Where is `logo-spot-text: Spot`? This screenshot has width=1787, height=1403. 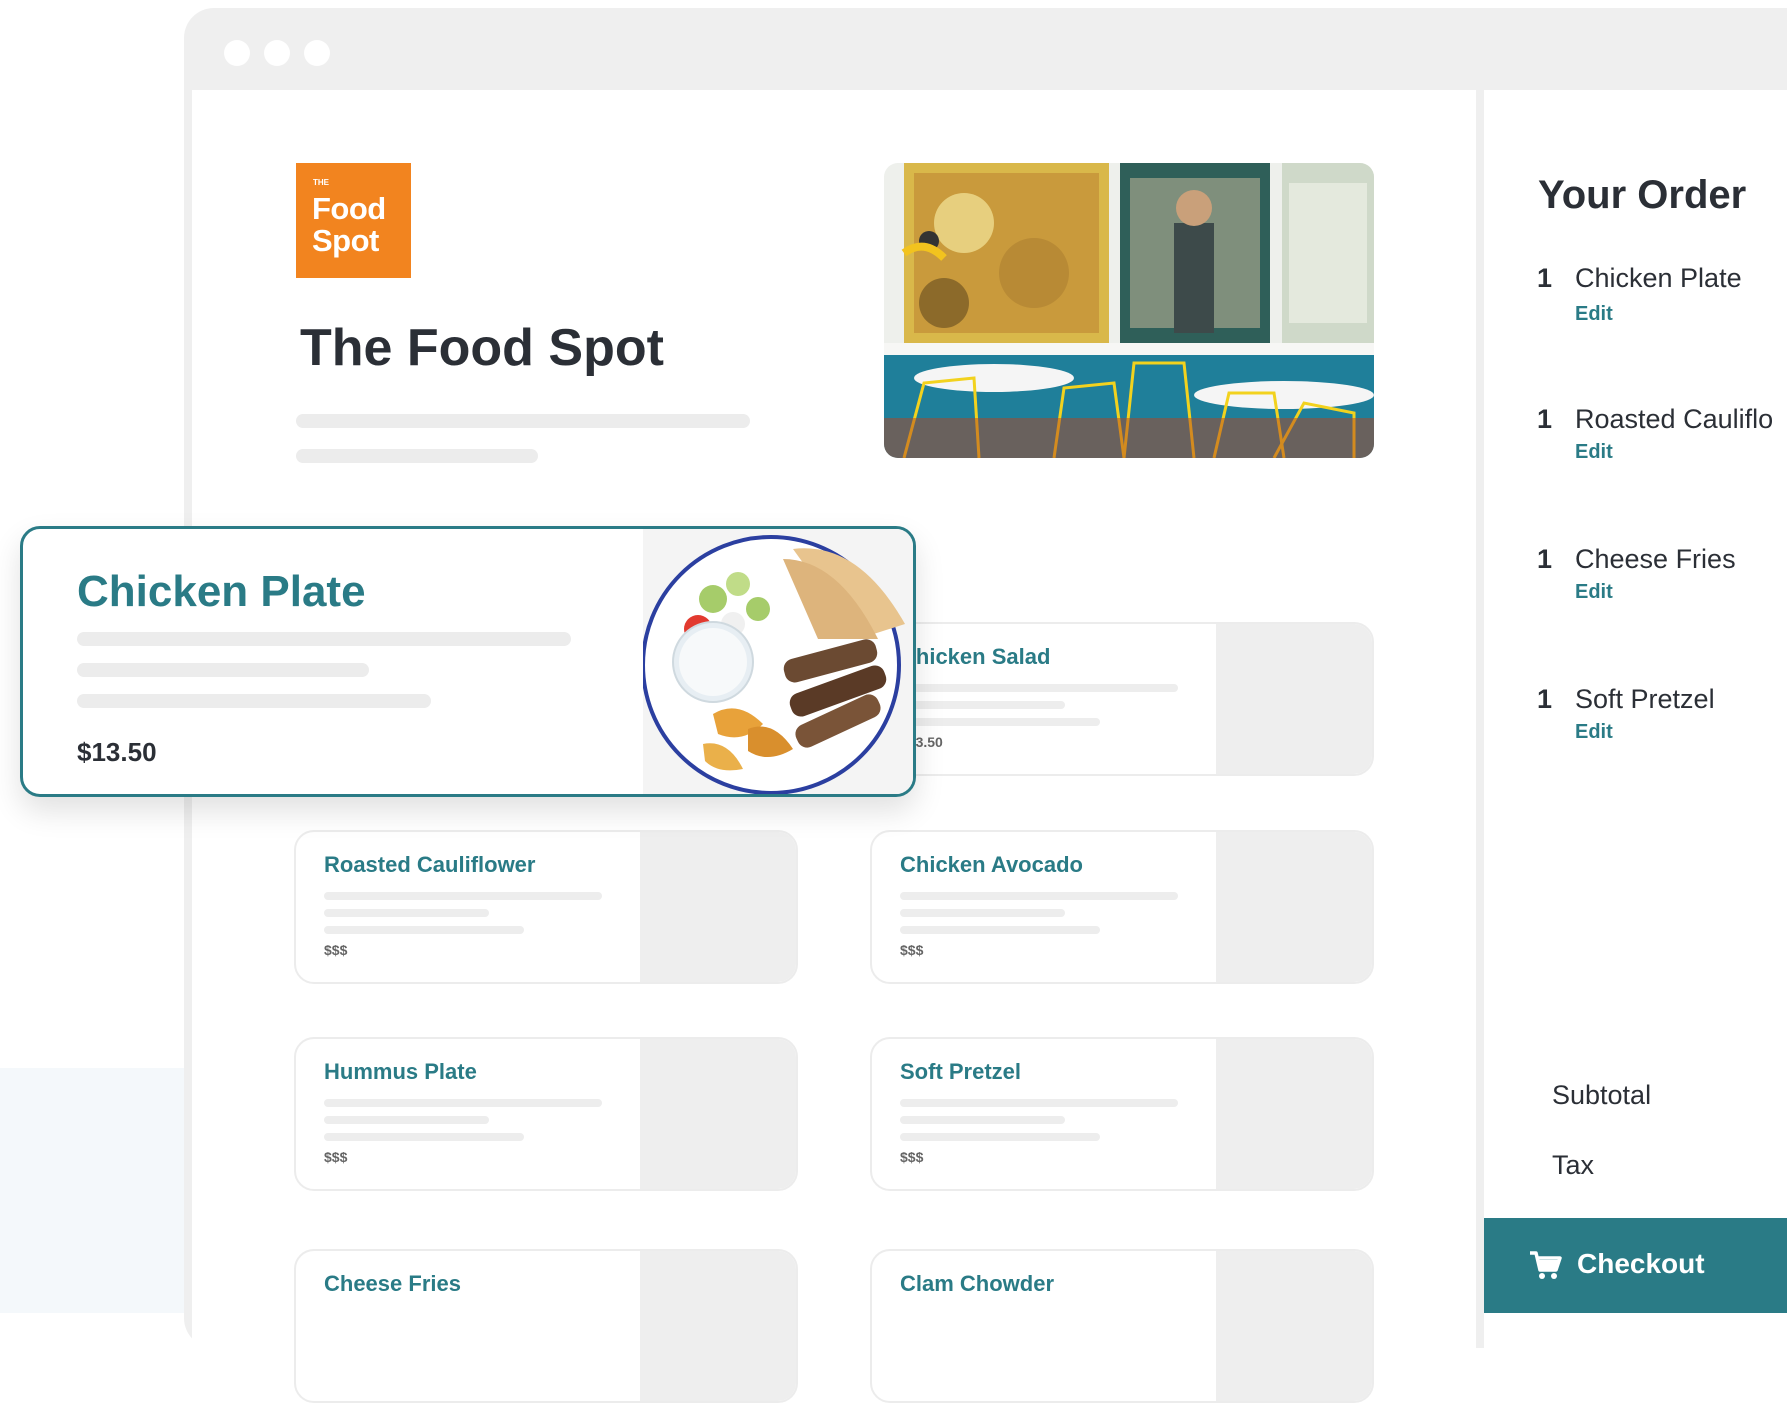
logo-spot-text: Spot is located at coordinates (345, 240).